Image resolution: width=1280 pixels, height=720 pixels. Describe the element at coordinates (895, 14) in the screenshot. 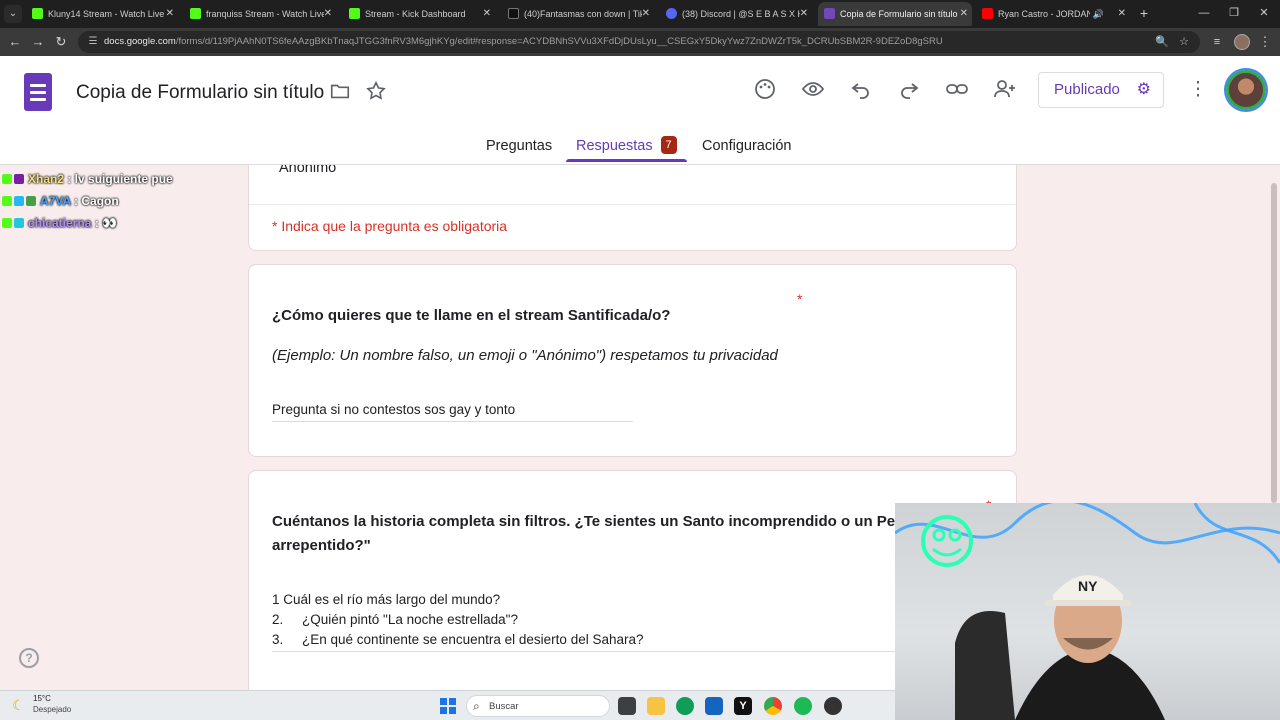

I see `browser-tab-active: Copia de Formulario sin título ✕` at that location.